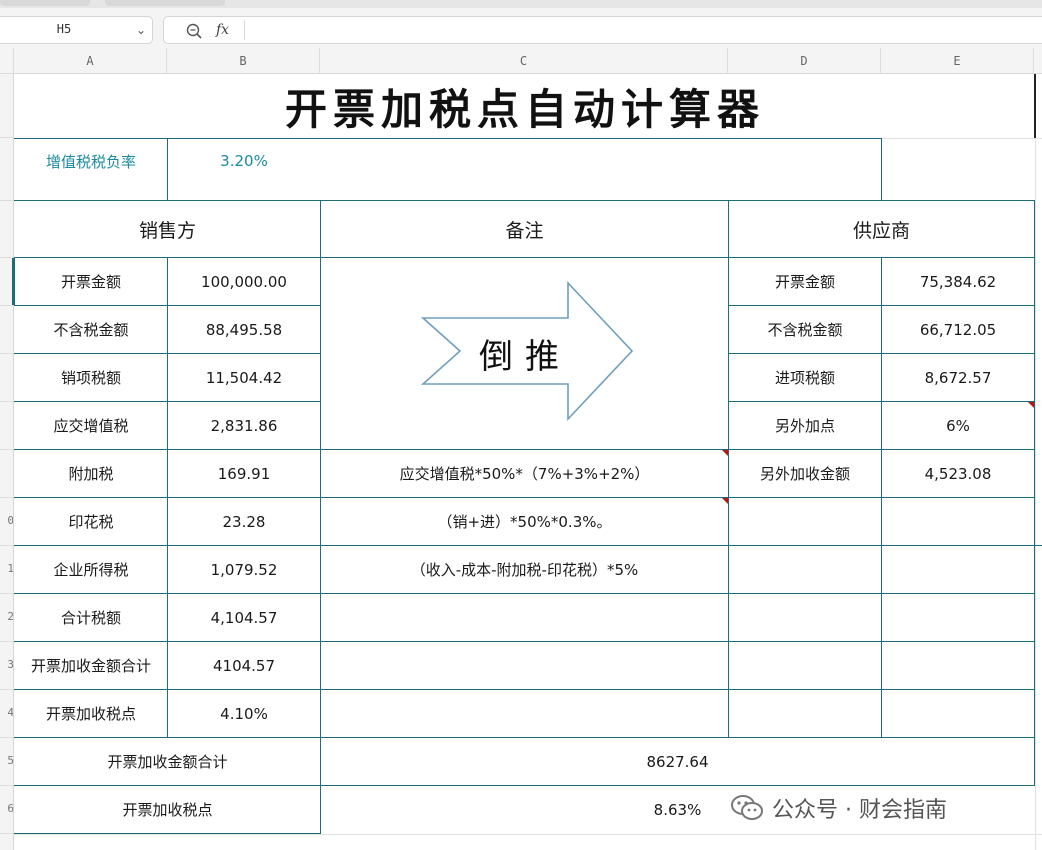 The height and width of the screenshot is (850, 1042). I want to click on formula-separator, so click(244, 30).